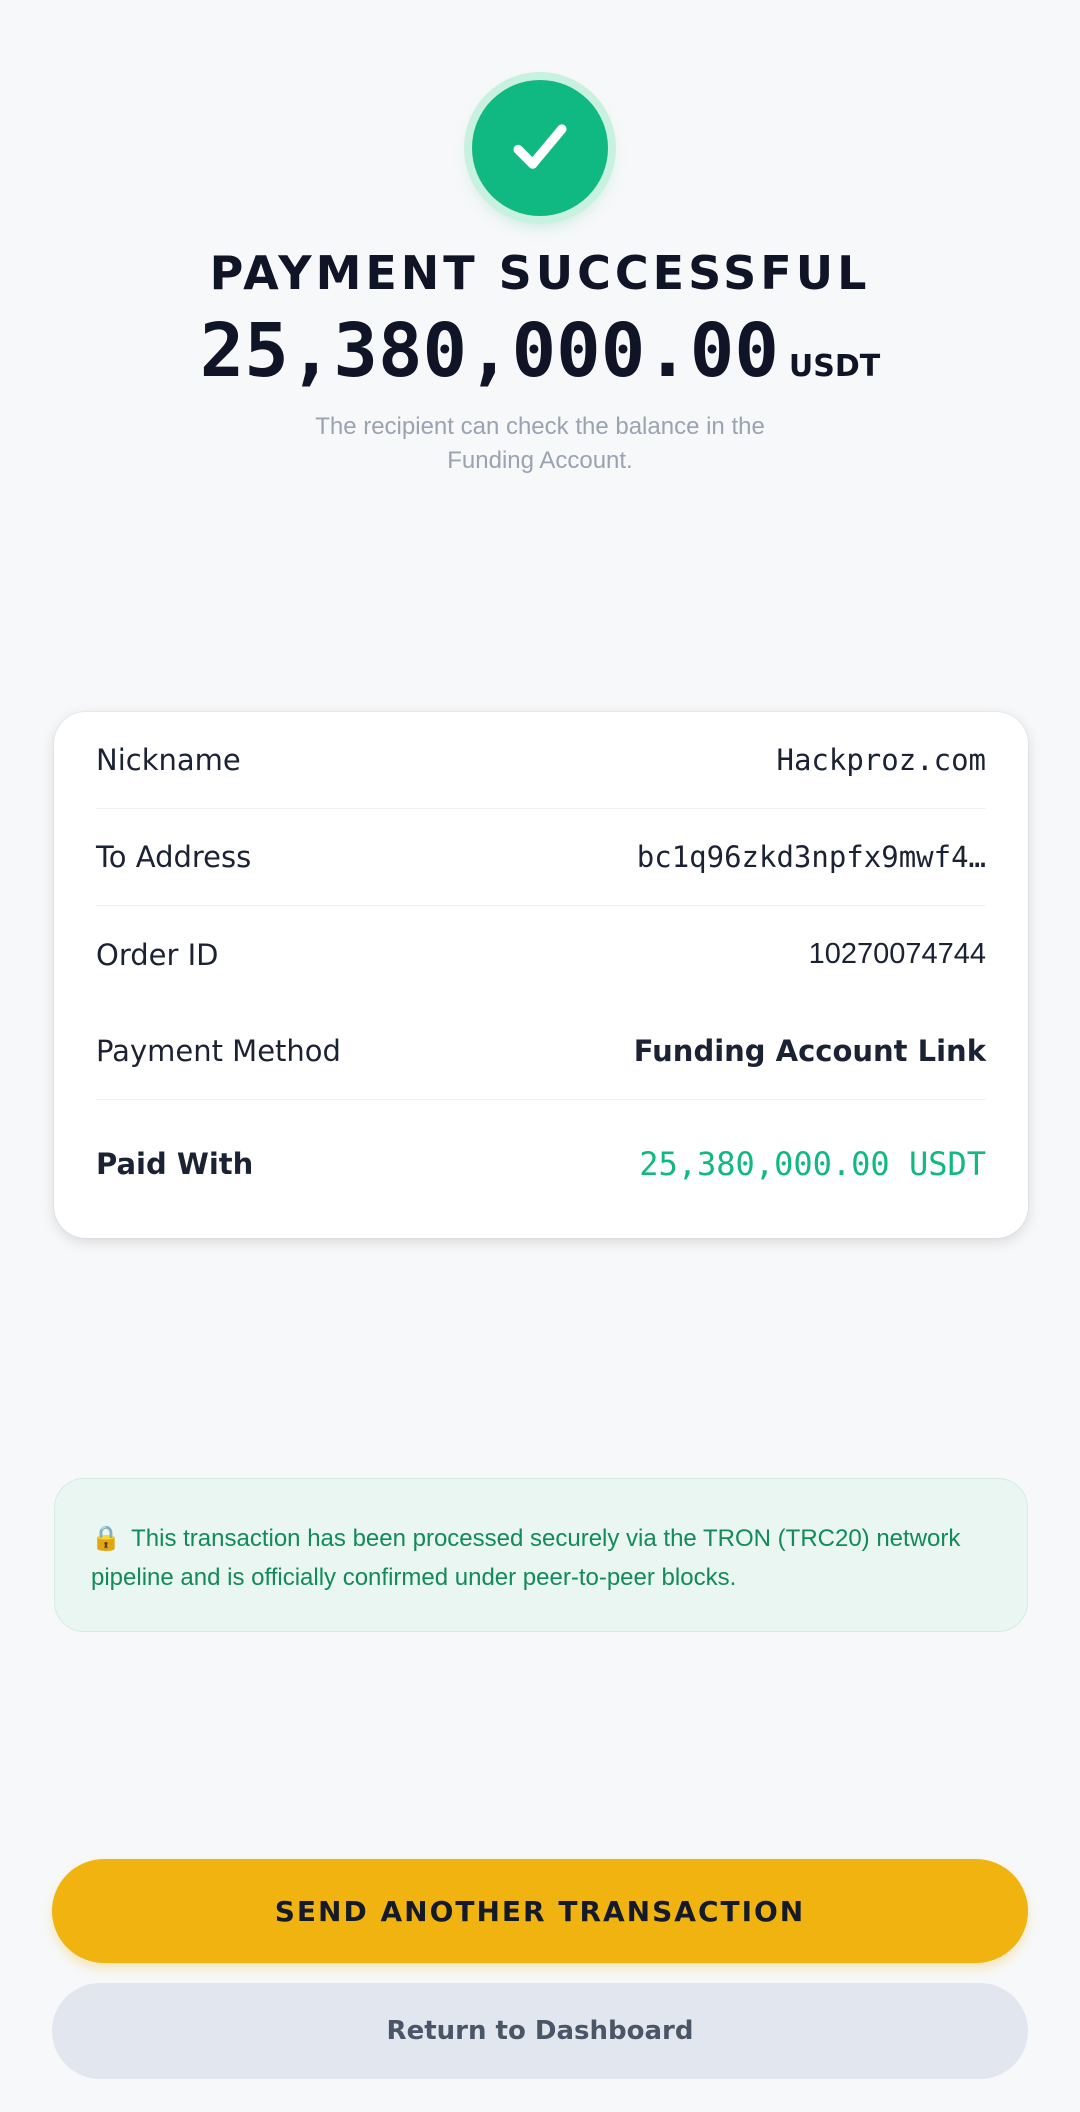  What do you see at coordinates (812, 1163) in the screenshot?
I see `detail-value: 25,380,000.00 USDT` at bounding box center [812, 1163].